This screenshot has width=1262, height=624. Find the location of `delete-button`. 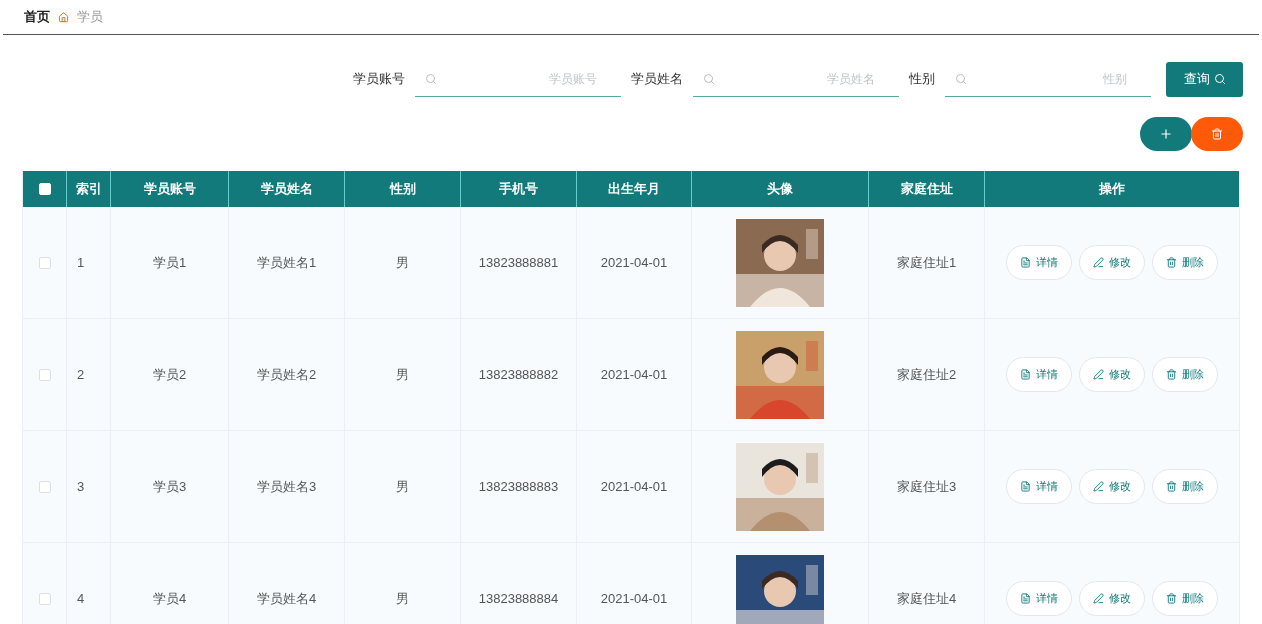

delete-button is located at coordinates (1217, 134).